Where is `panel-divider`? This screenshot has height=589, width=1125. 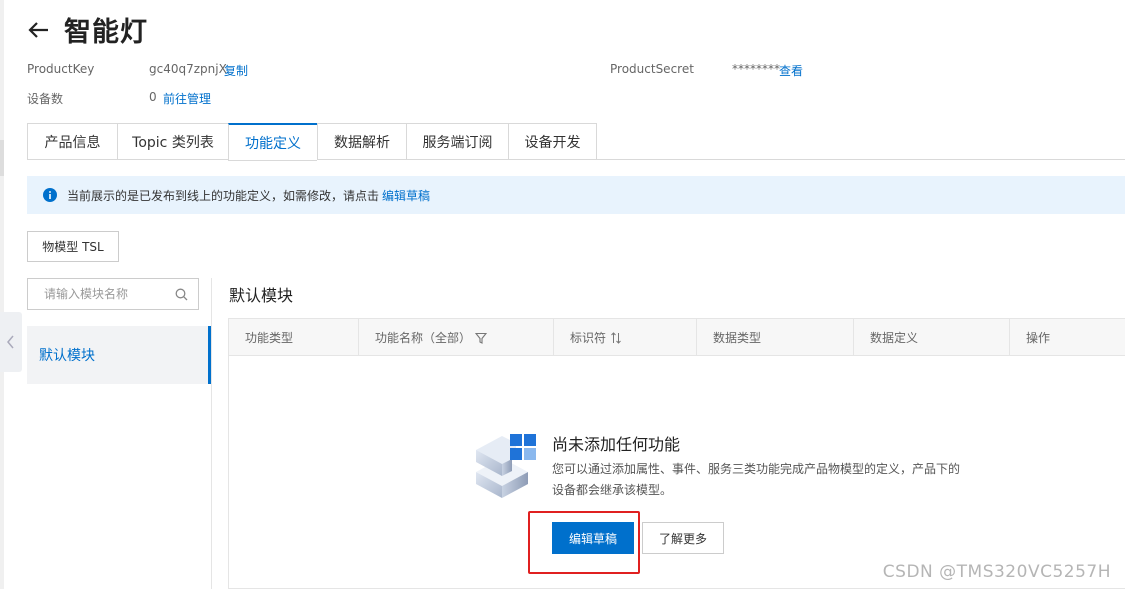
panel-divider is located at coordinates (211, 433).